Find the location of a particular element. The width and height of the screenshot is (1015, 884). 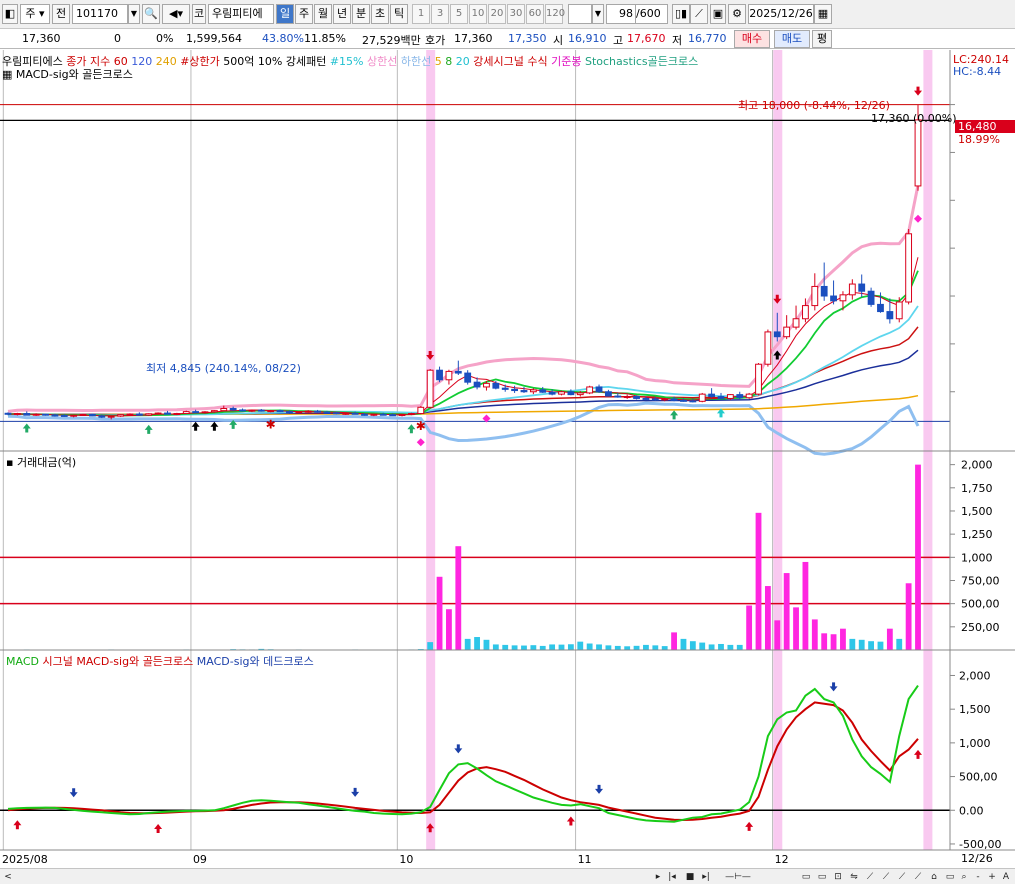

nav-last-icon: ▸| is located at coordinates (706, 877).